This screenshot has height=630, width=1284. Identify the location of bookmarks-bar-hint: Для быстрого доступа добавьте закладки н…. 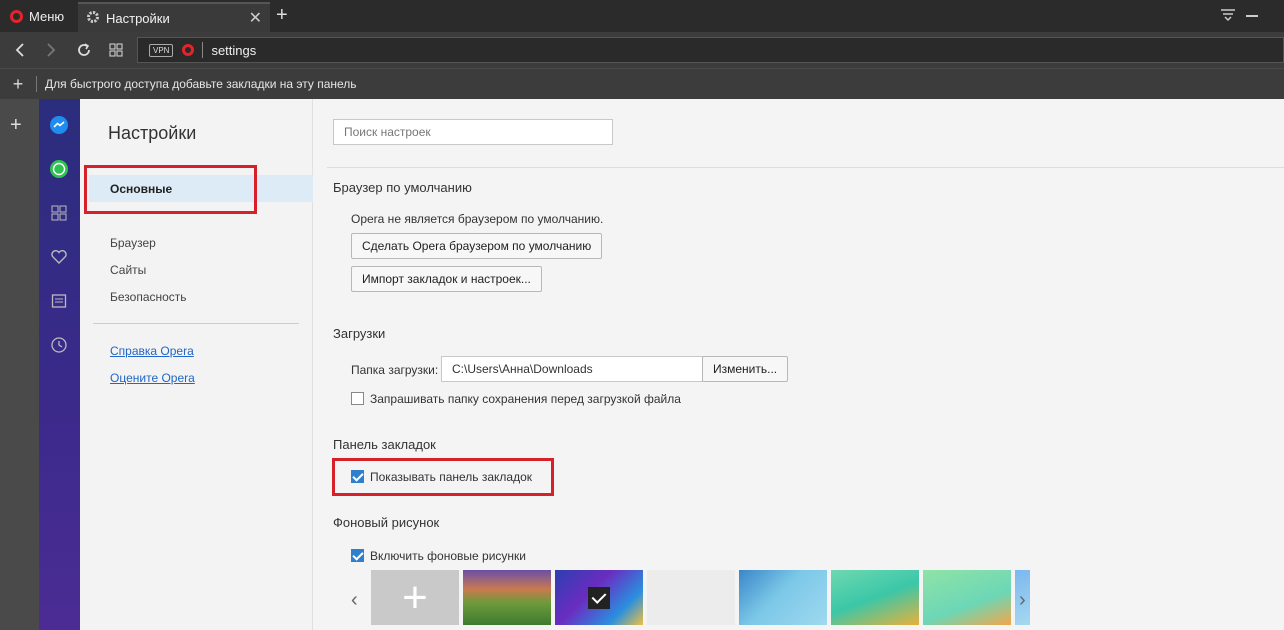
(201, 84).